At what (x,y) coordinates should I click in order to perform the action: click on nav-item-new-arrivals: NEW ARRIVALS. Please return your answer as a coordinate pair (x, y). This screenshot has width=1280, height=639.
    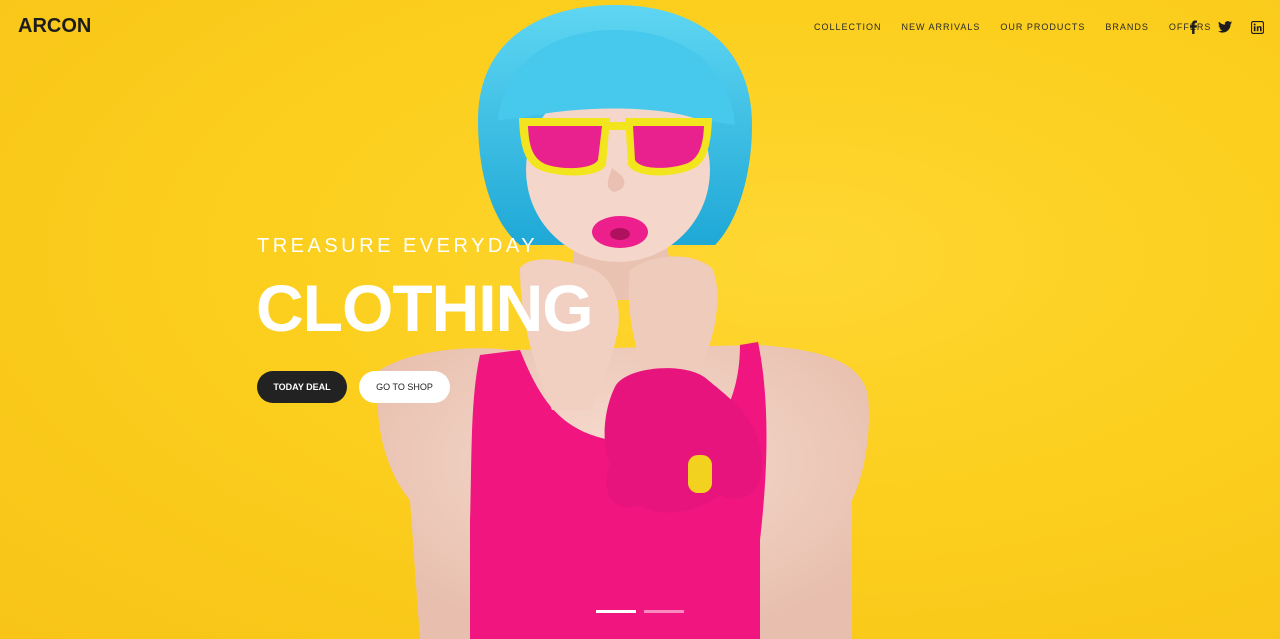
    Looking at the image, I should click on (941, 27).